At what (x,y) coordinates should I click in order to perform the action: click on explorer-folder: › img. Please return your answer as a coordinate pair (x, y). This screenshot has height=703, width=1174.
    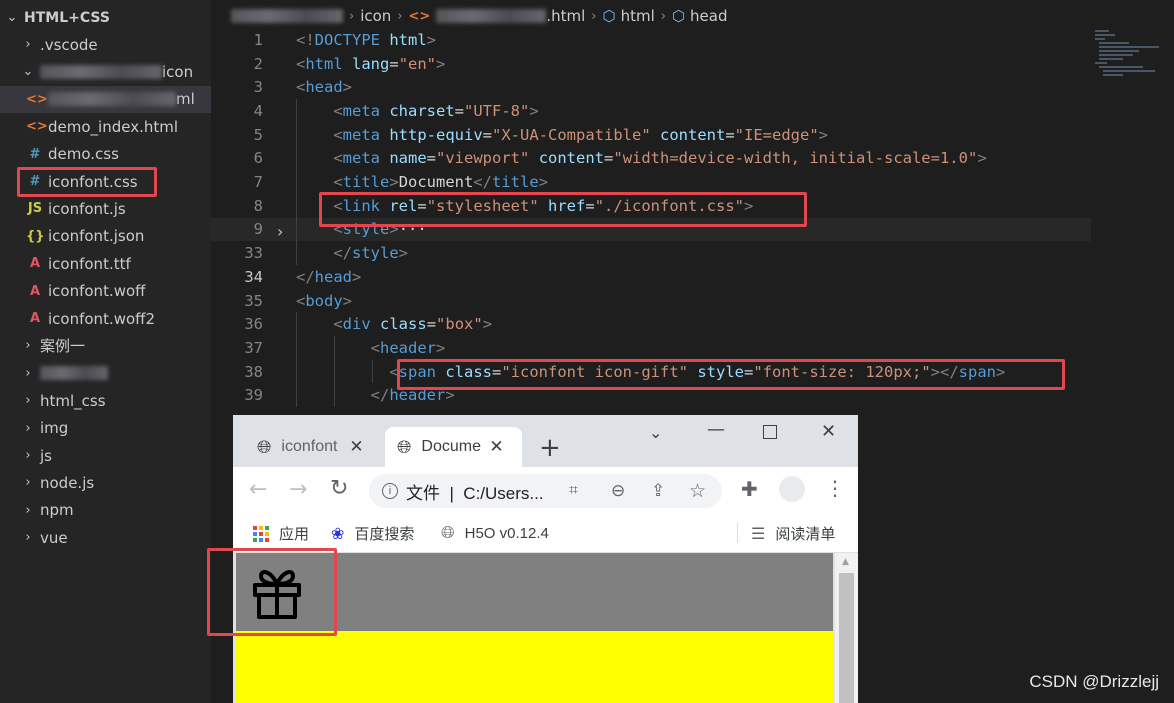
    Looking at the image, I should click on (105, 428).